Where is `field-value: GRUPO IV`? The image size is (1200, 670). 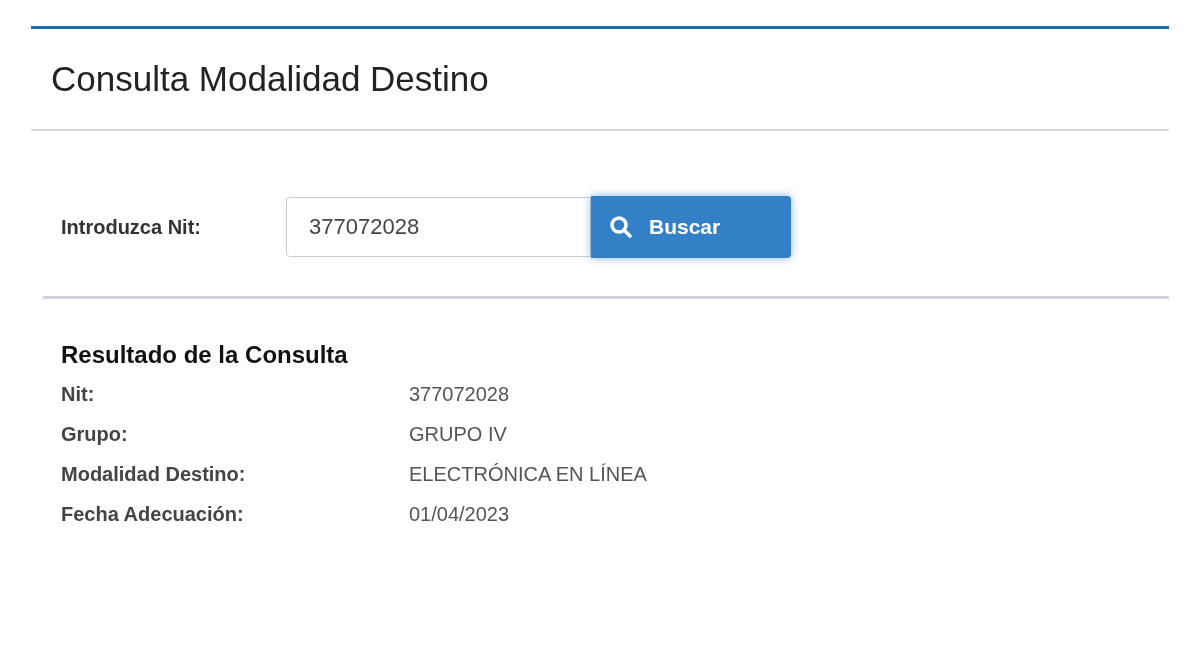 field-value: GRUPO IV is located at coordinates (458, 434).